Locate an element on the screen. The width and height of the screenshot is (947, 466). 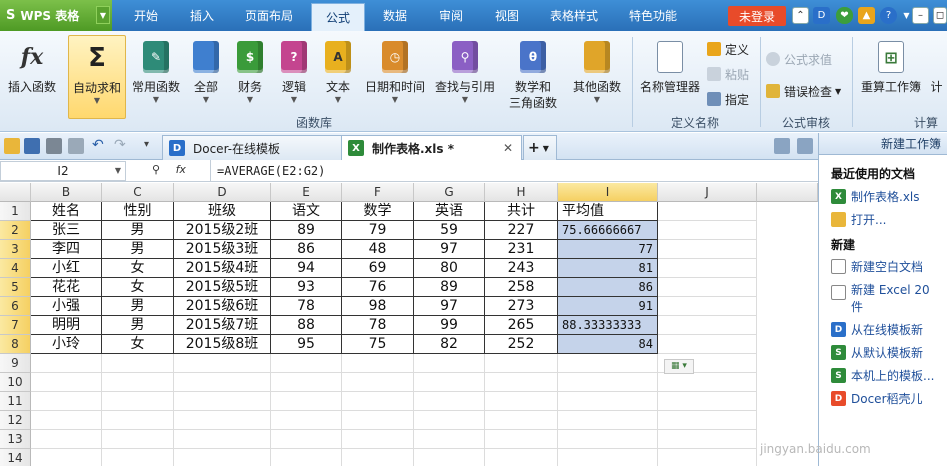
row-header: 1 is located at coordinates (15, 211).